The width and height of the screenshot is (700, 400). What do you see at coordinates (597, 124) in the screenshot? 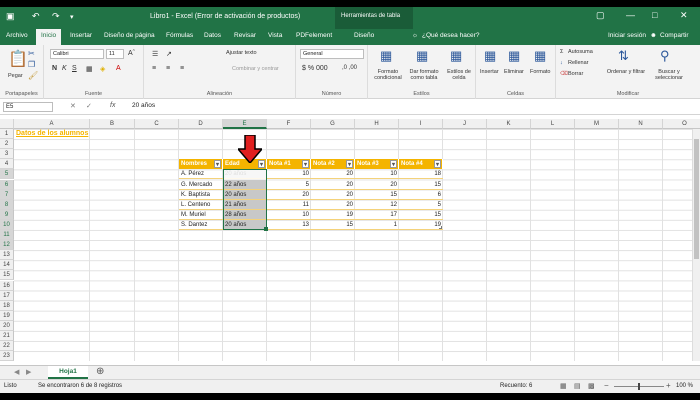
I see `column-header-m: M` at bounding box center [597, 124].